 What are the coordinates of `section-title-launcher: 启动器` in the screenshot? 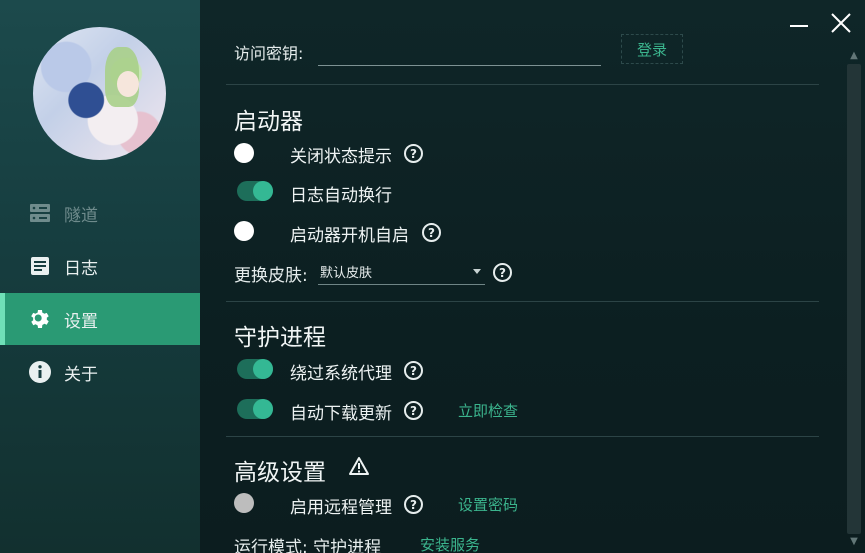 It's located at (268, 122).